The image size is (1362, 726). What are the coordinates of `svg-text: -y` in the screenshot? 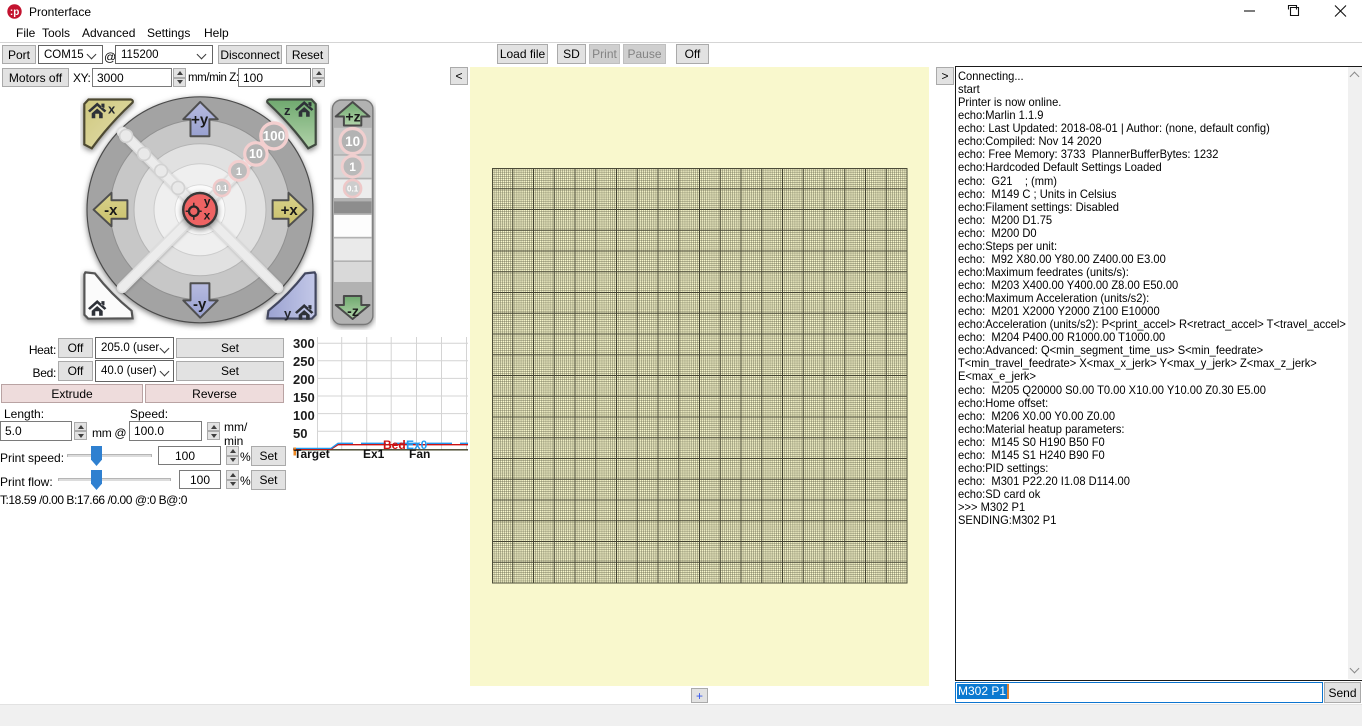 It's located at (200, 304).